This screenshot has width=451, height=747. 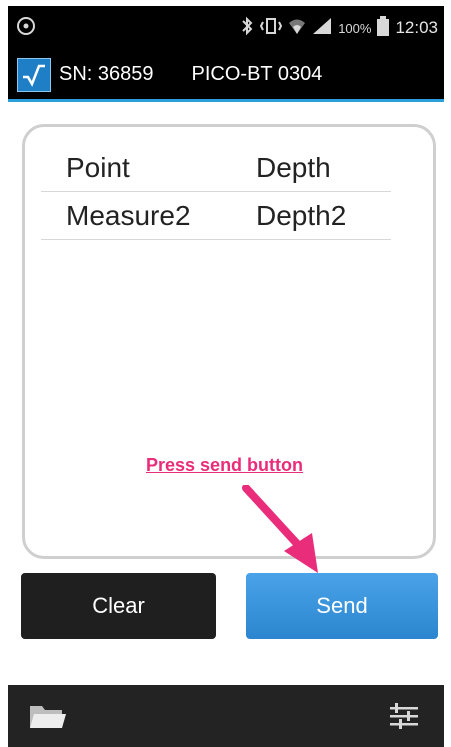 What do you see at coordinates (226, 28) in the screenshot?
I see `status-bar: 100% 12:03` at bounding box center [226, 28].